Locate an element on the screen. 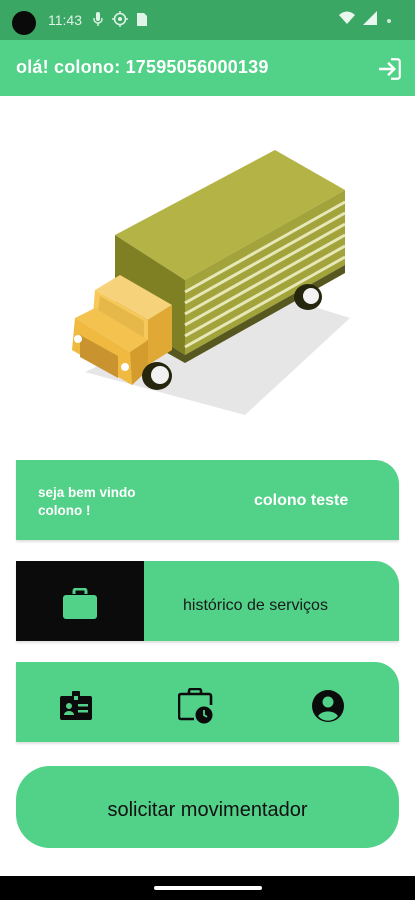 Image resolution: width=415 pixels, height=900 pixels. status-left-icons is located at coordinates (120, 19).